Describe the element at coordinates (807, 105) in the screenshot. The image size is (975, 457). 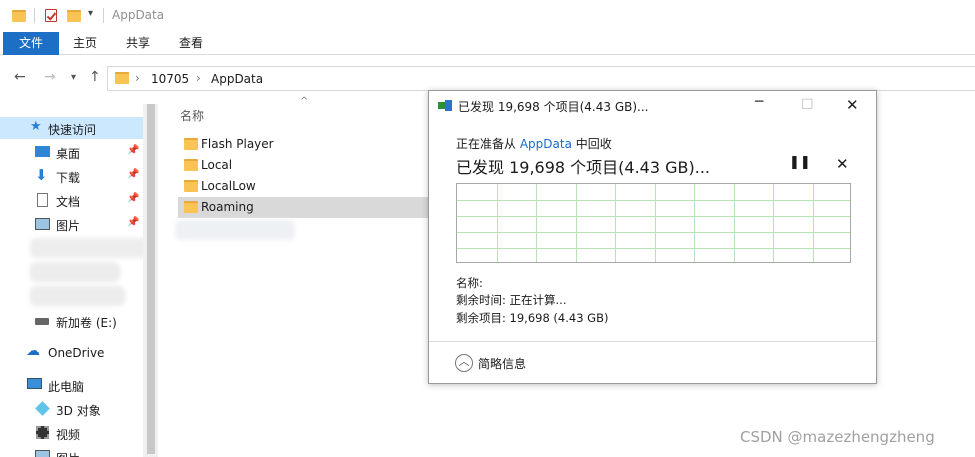
I see `maximize-icon: ☐` at that location.